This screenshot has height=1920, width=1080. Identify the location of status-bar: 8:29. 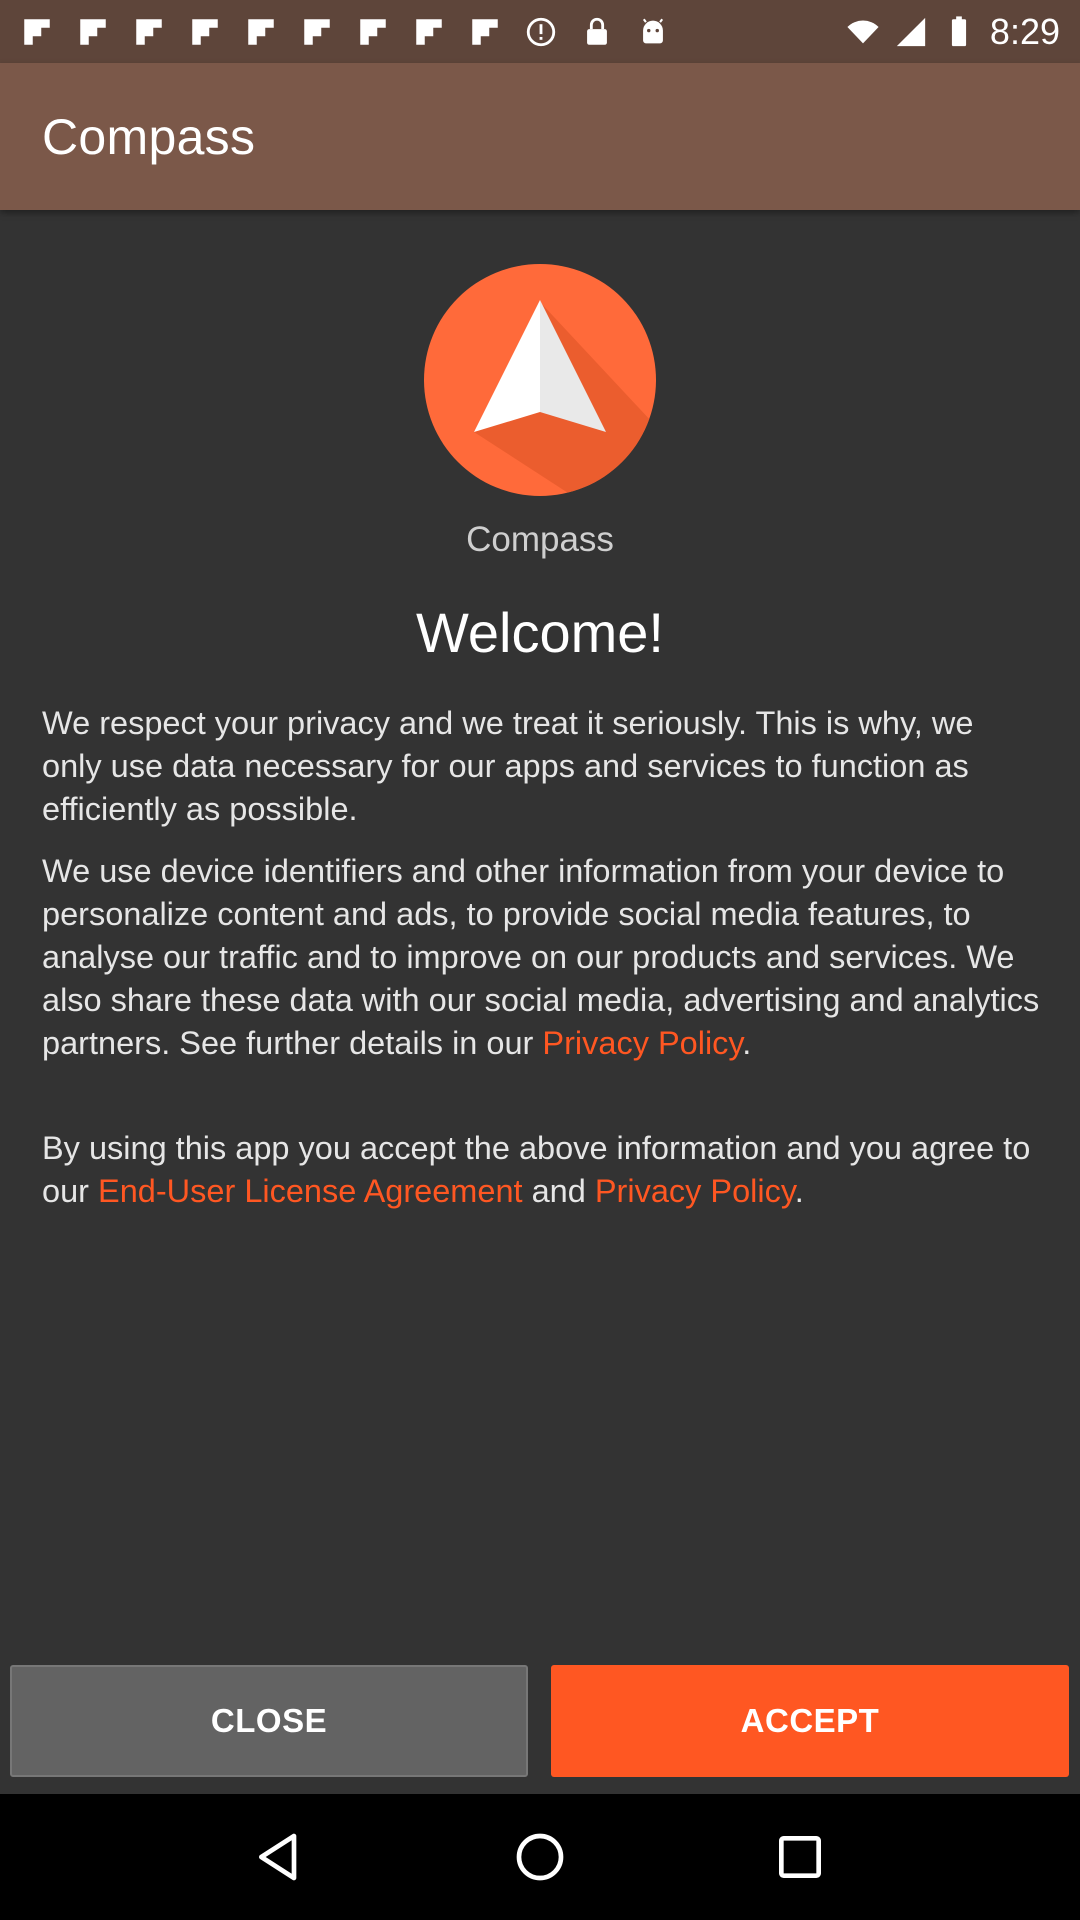
(540, 31).